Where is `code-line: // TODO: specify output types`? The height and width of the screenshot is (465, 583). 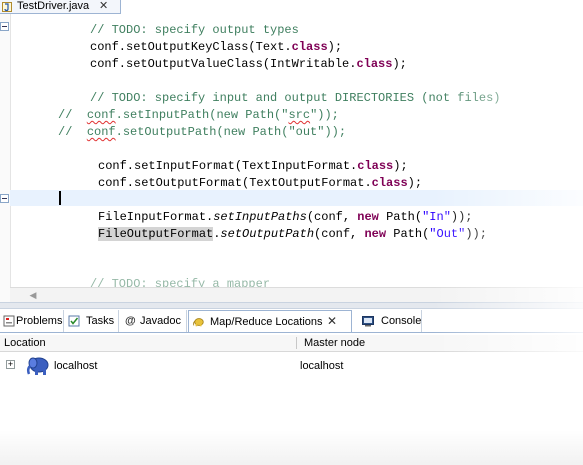 code-line: // TODO: specify output types is located at coordinates (194, 30).